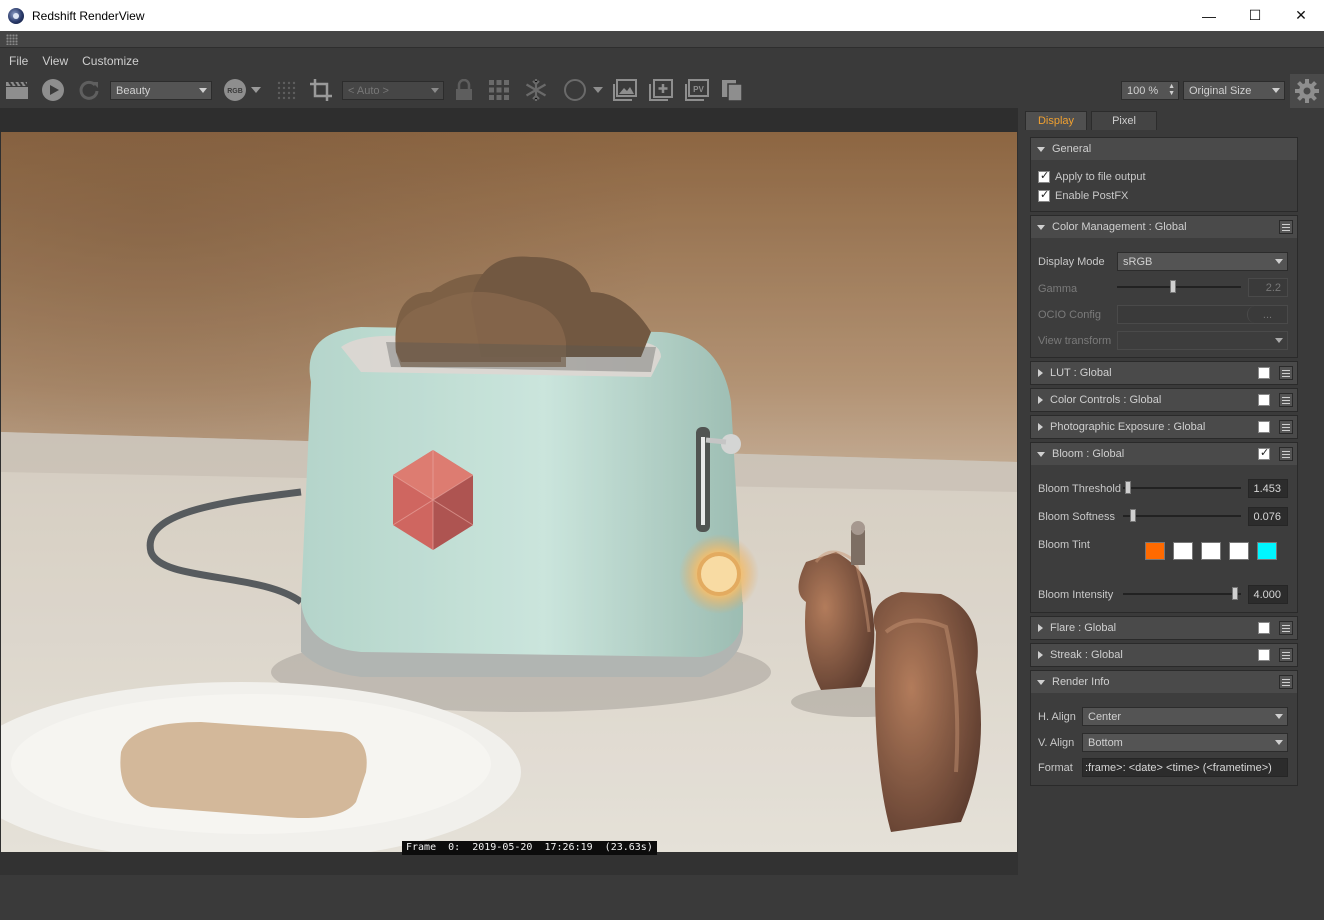 This screenshot has height=920, width=1324. Describe the element at coordinates (662, 897) in the screenshot. I see `status-bar` at that location.